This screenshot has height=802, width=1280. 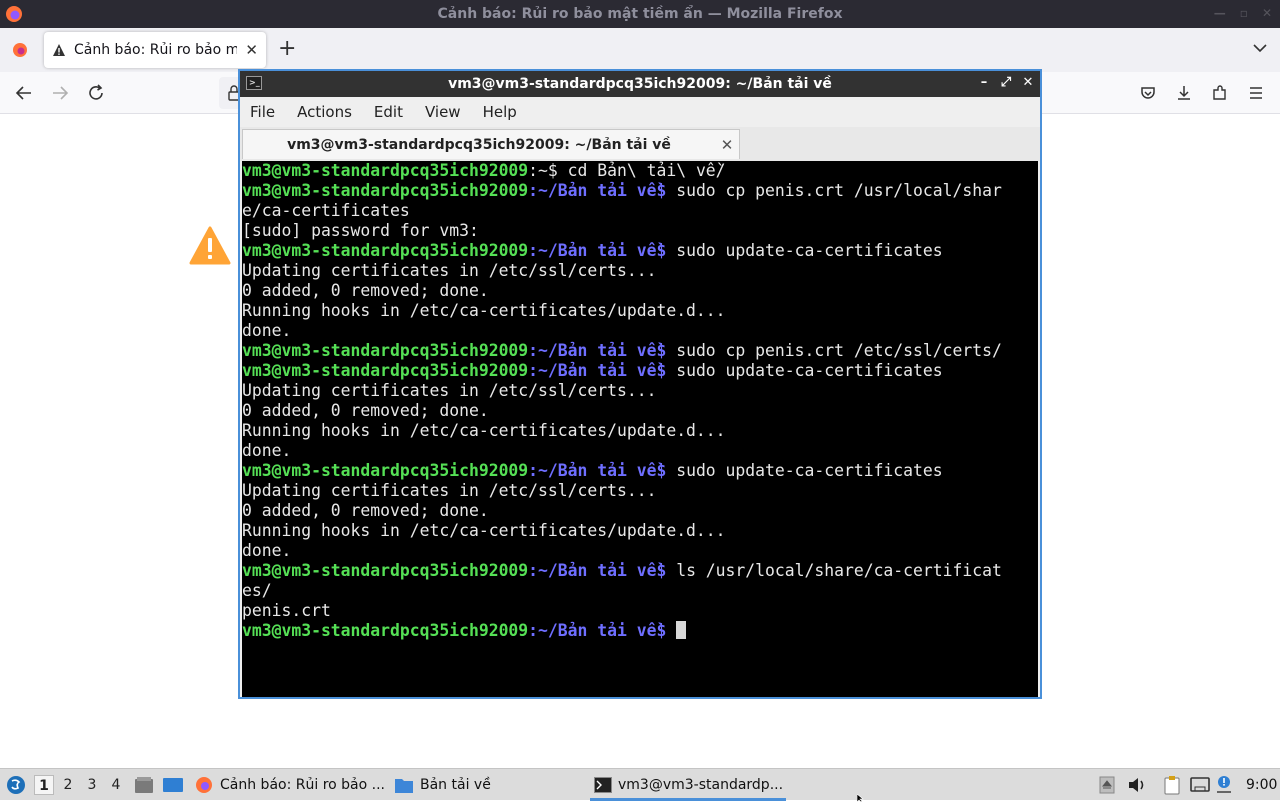 I want to click on pocket-icon, so click(x=1148, y=93).